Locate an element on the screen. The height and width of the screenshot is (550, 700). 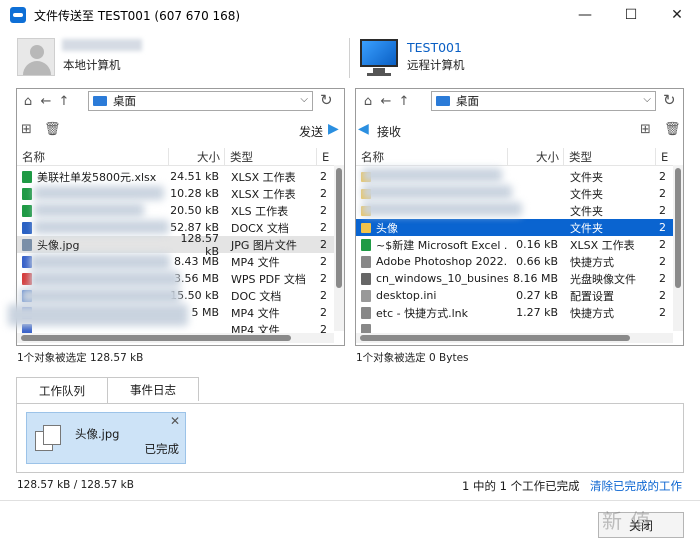
file-row: ~$新建 Microsoft Excel ... 0.16 kB XLSX 工作表 2 is located at coordinates (514, 244).